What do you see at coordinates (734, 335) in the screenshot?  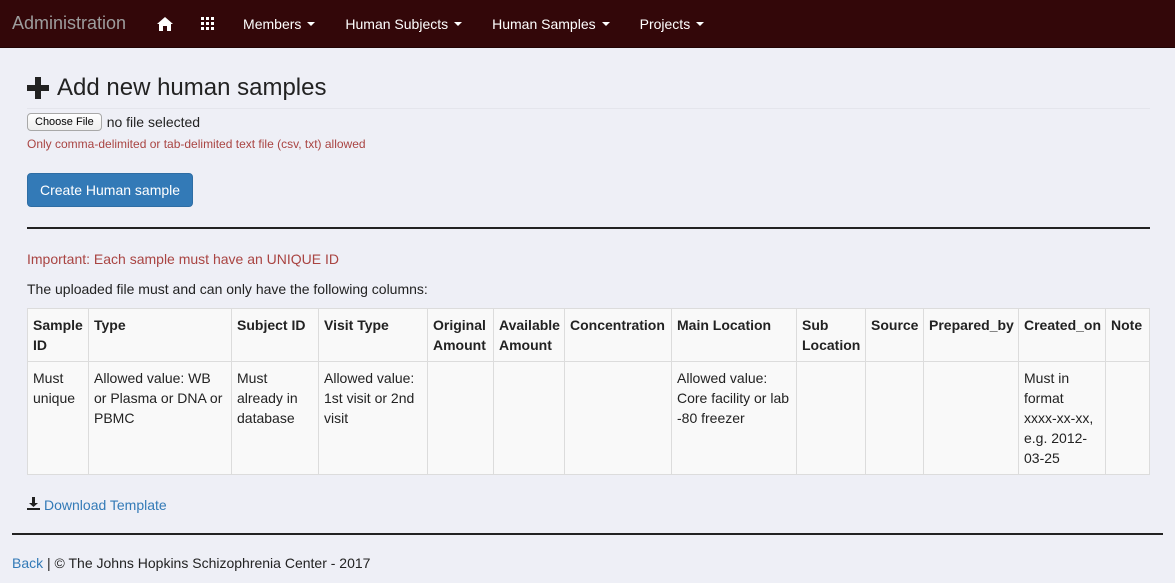 I see `column-header: Main Location` at bounding box center [734, 335].